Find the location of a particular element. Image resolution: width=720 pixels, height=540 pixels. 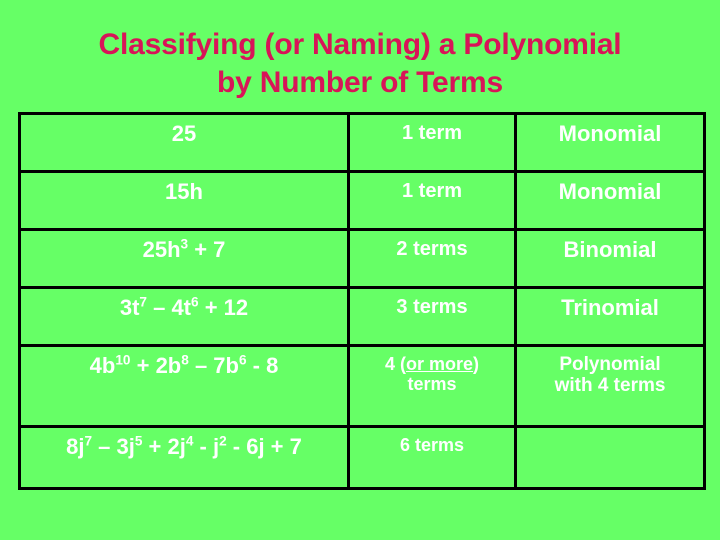

cell-term-count: 2 terms is located at coordinates (432, 258).